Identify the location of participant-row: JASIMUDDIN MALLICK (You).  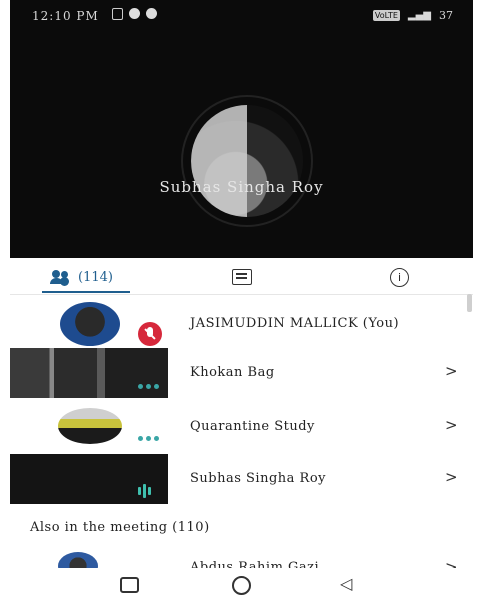
(240, 324).